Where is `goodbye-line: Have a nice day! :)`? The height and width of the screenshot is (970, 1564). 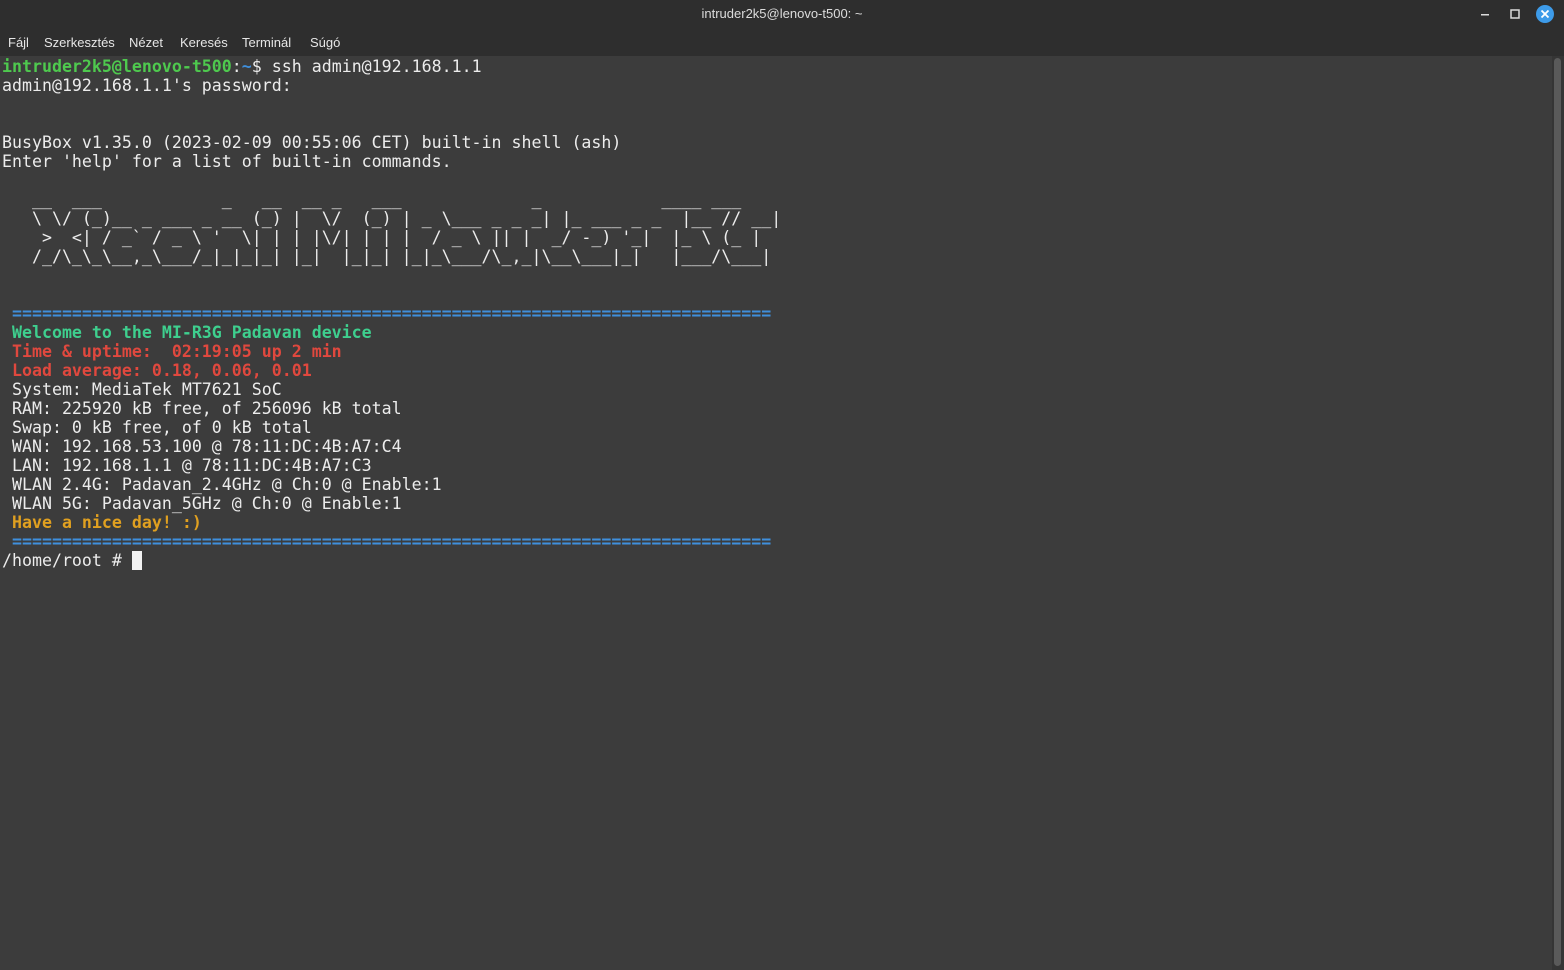
goodbye-line: Have a nice day! :) is located at coordinates (102, 522).